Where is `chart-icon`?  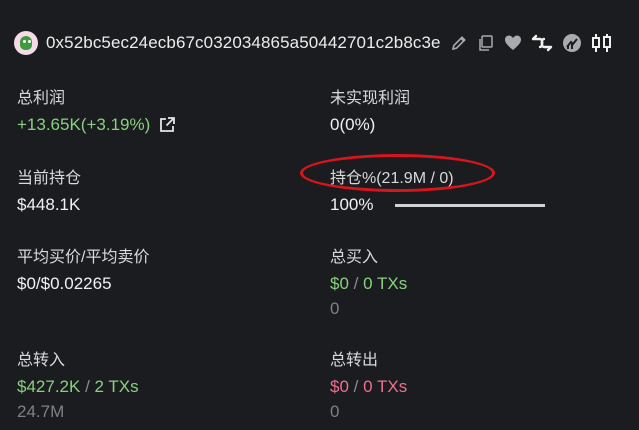
chart-icon is located at coordinates (572, 43).